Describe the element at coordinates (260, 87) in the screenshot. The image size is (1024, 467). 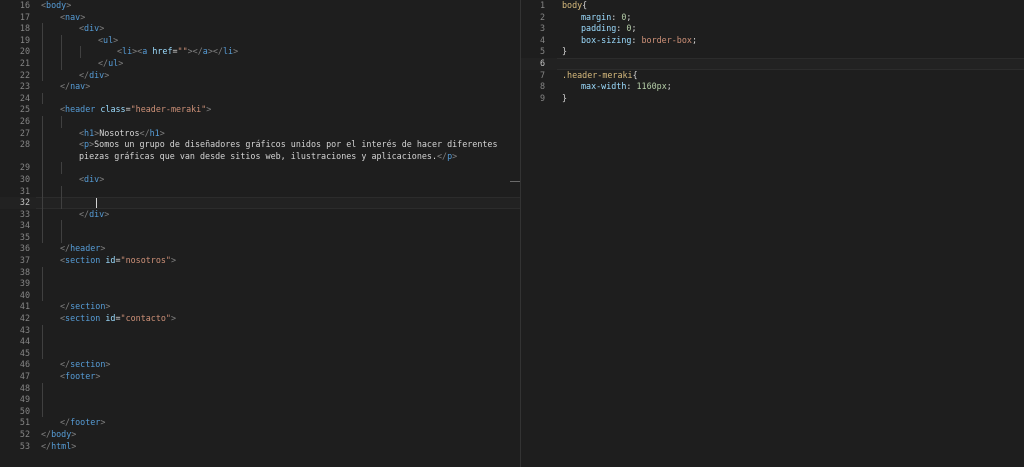
I see `code-line: 23 </nav>` at that location.